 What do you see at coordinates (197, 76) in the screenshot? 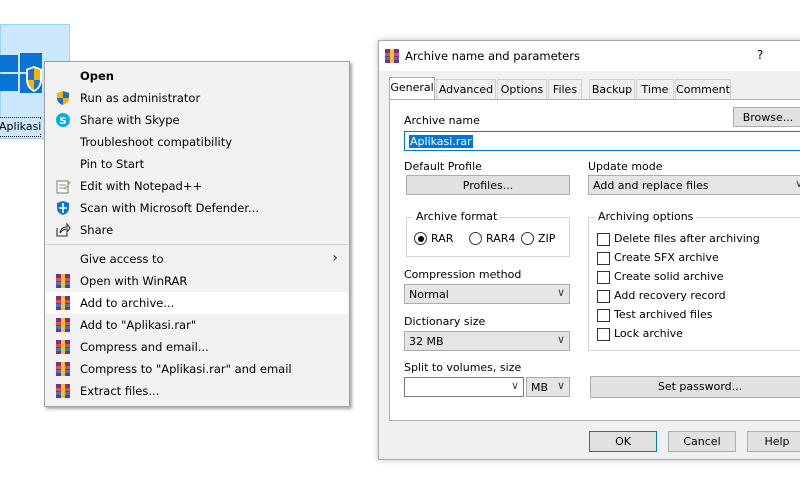
I see `menu-item-open: Open` at bounding box center [197, 76].